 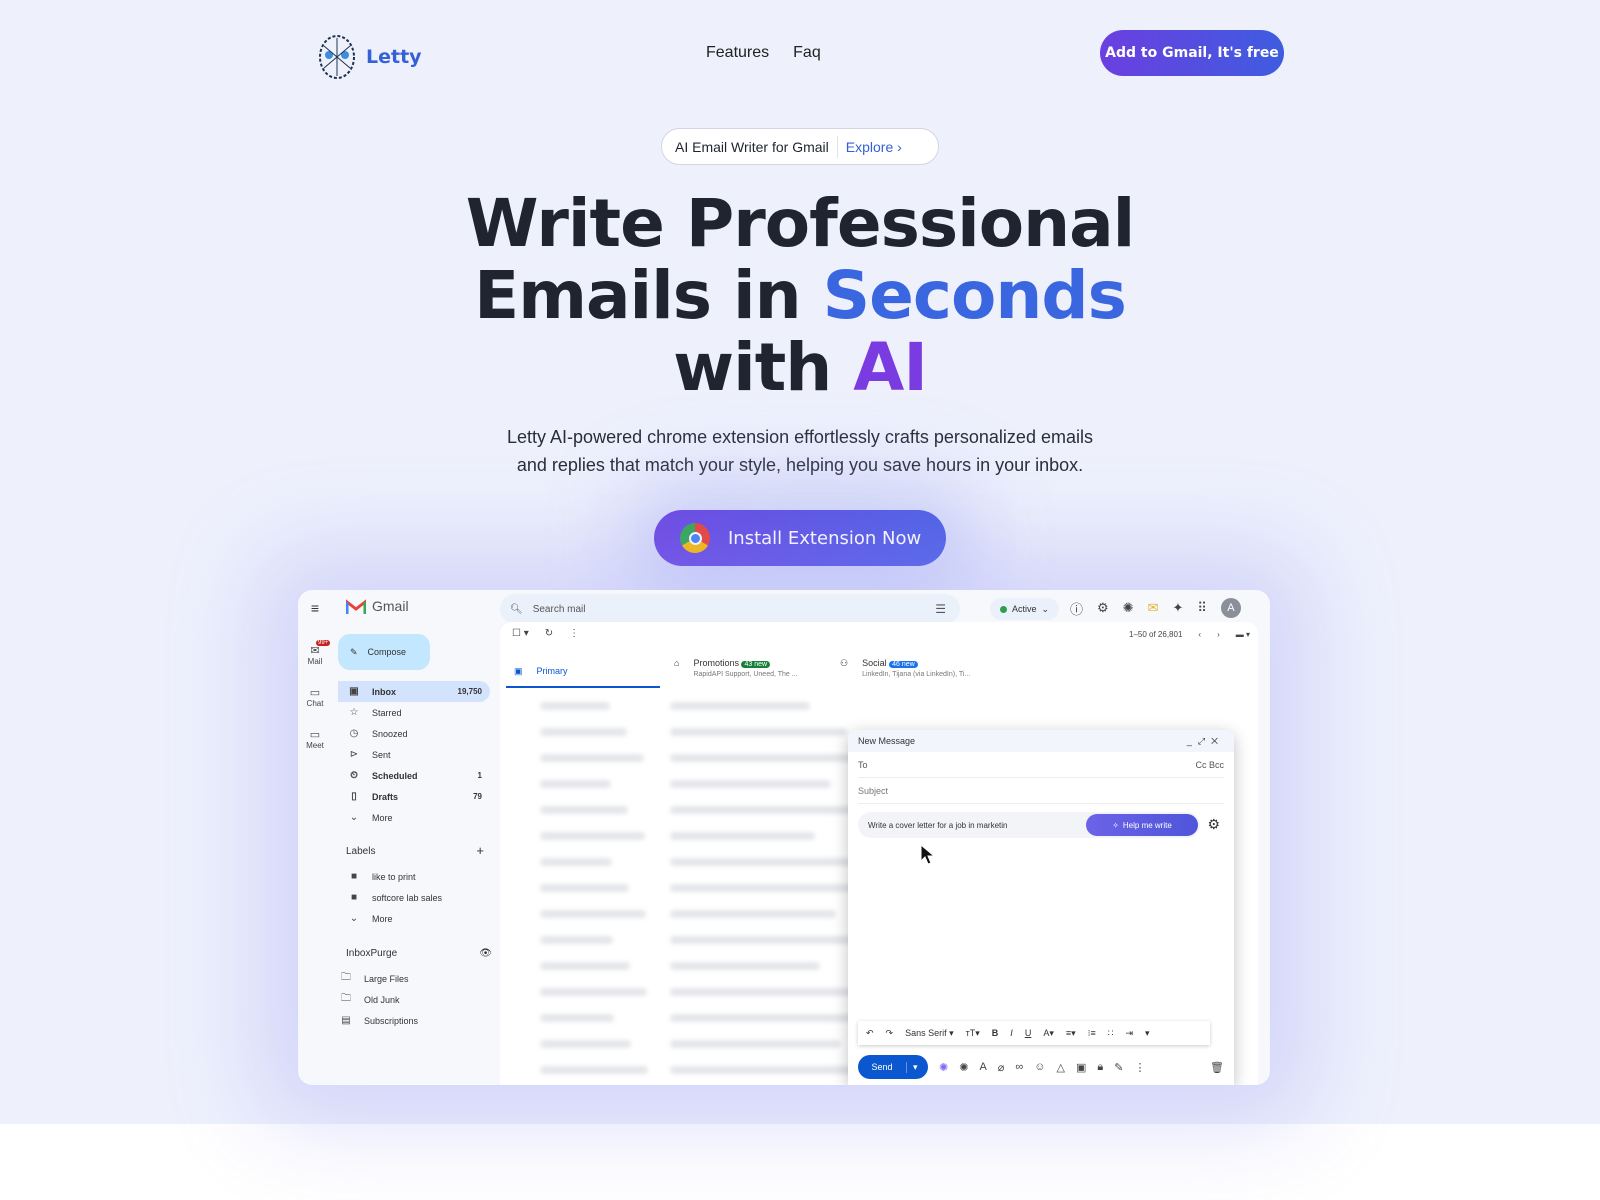 I want to click on folder-drafts: ▯ Drafts 79, so click(x=414, y=796).